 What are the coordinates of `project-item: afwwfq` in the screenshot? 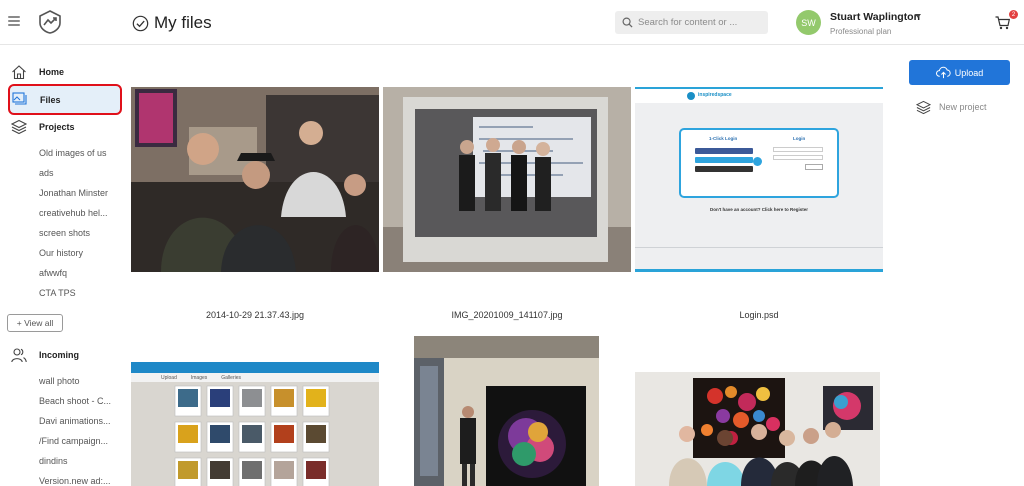 It's located at (73, 273).